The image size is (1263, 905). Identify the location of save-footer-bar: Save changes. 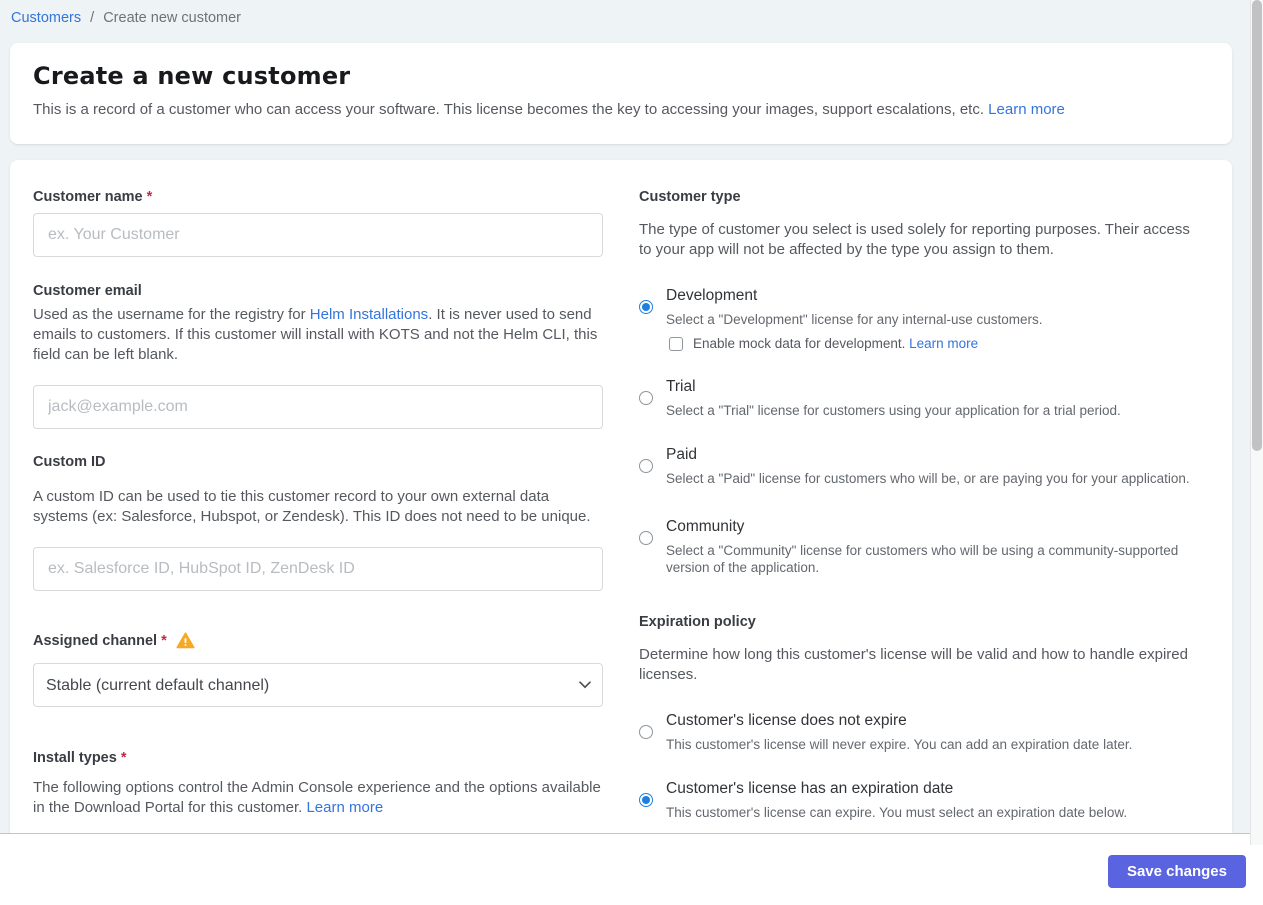
(631, 869).